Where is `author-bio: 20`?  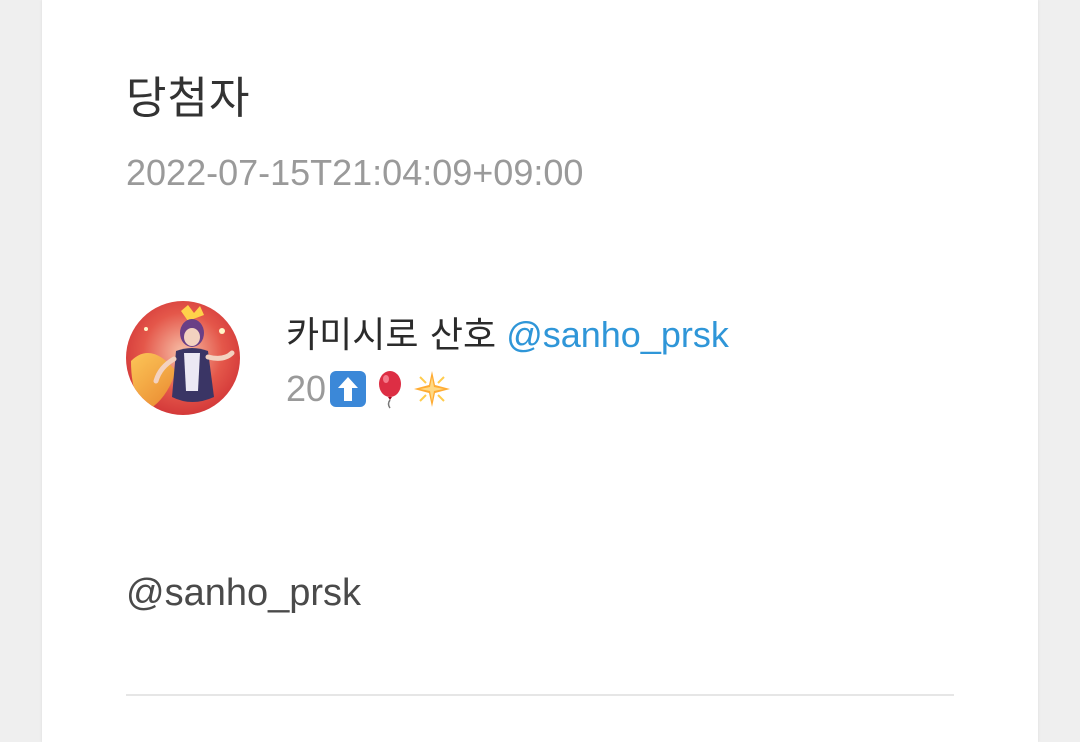
author-bio: 20 is located at coordinates (370, 389).